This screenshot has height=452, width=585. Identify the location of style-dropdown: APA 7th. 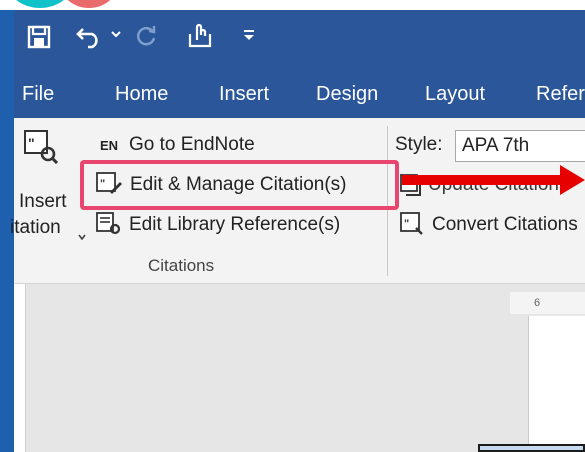
(520, 146).